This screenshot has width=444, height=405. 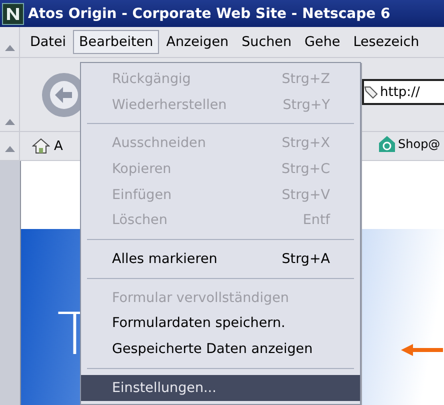 I want to click on menu-item-label: Rückgängig, so click(x=151, y=78).